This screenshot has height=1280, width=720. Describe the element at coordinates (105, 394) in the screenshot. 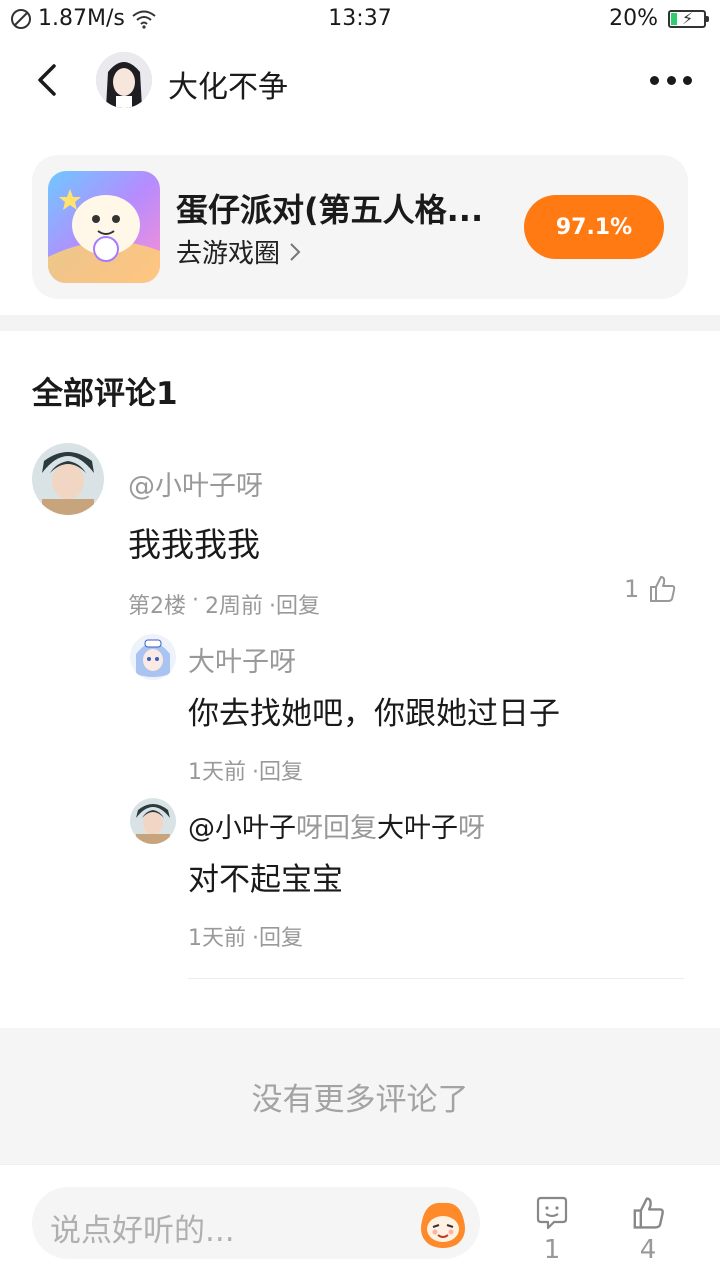

I see `comments-title: 全部评论1` at that location.